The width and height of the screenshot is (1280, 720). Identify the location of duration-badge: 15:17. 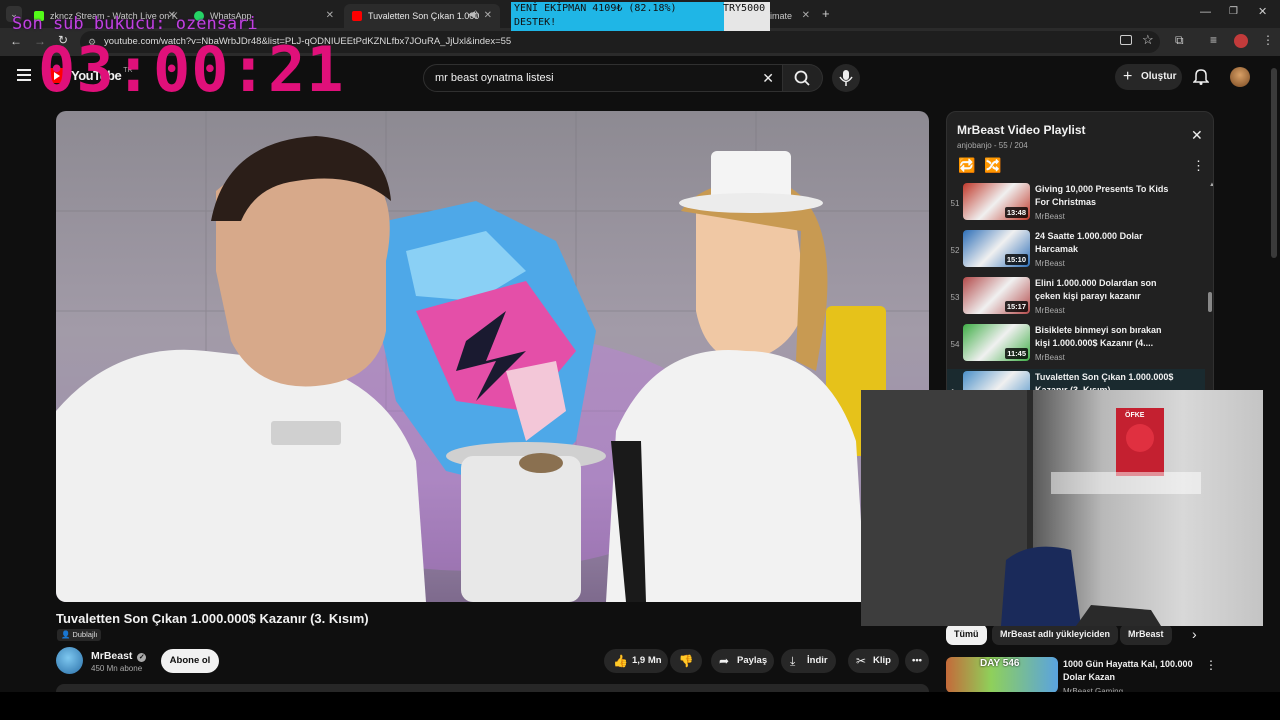
(1016, 306).